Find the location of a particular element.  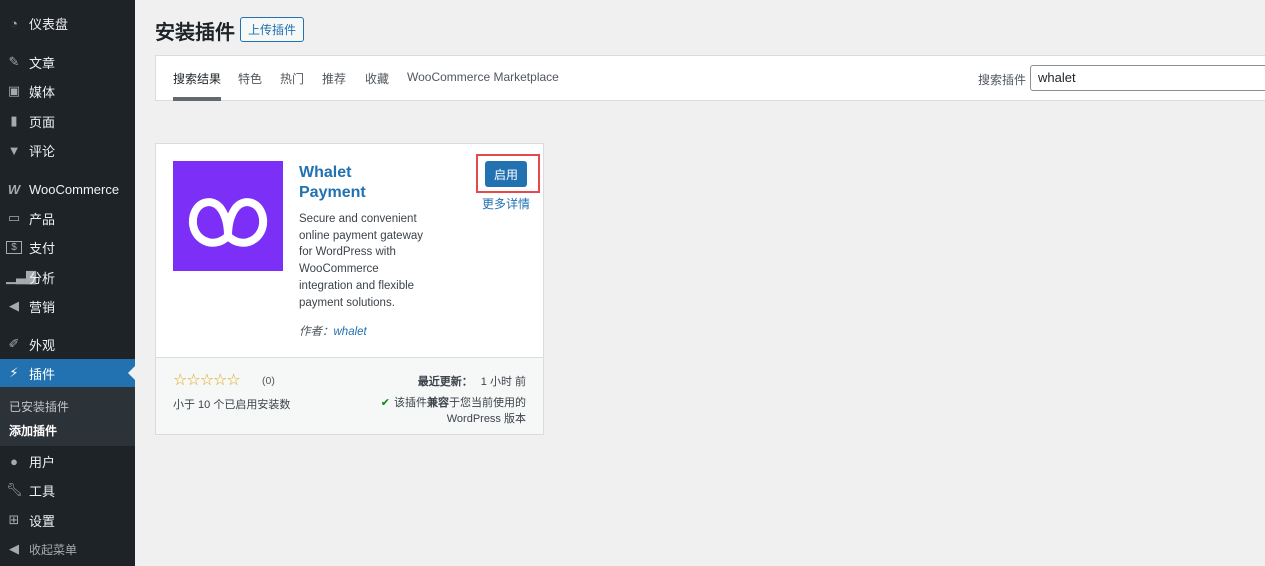

active-installs: 小于 10 个已启用安装数 is located at coordinates (232, 405).